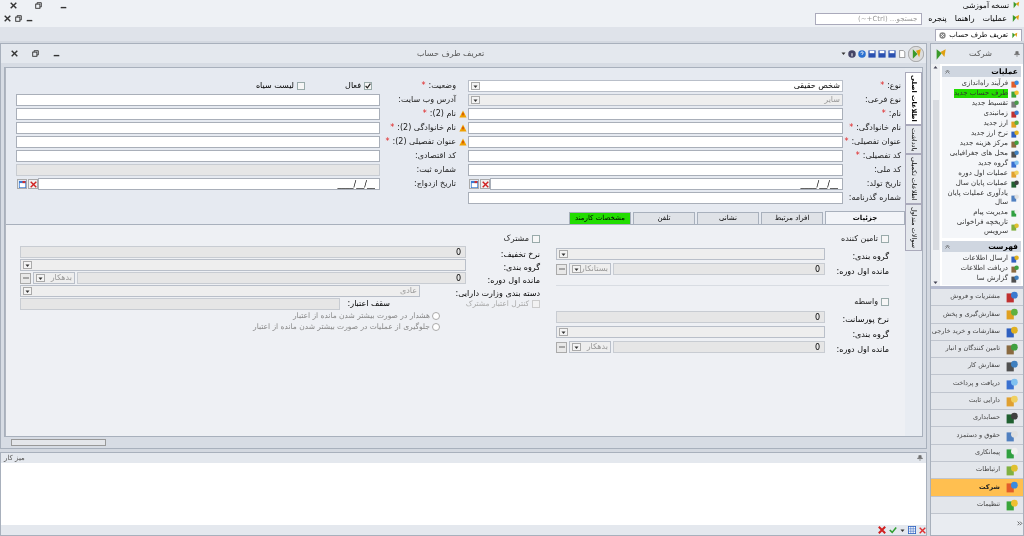 Image resolution: width=1024 pixels, height=536 pixels. What do you see at coordinates (497, 293) in the screenshot?
I see `field-label: دسته بندی وزارت دارایی:` at bounding box center [497, 293].